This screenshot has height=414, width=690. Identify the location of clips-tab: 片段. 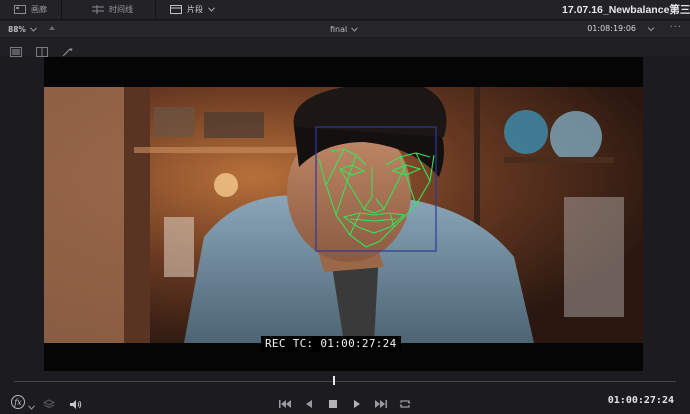
(192, 10).